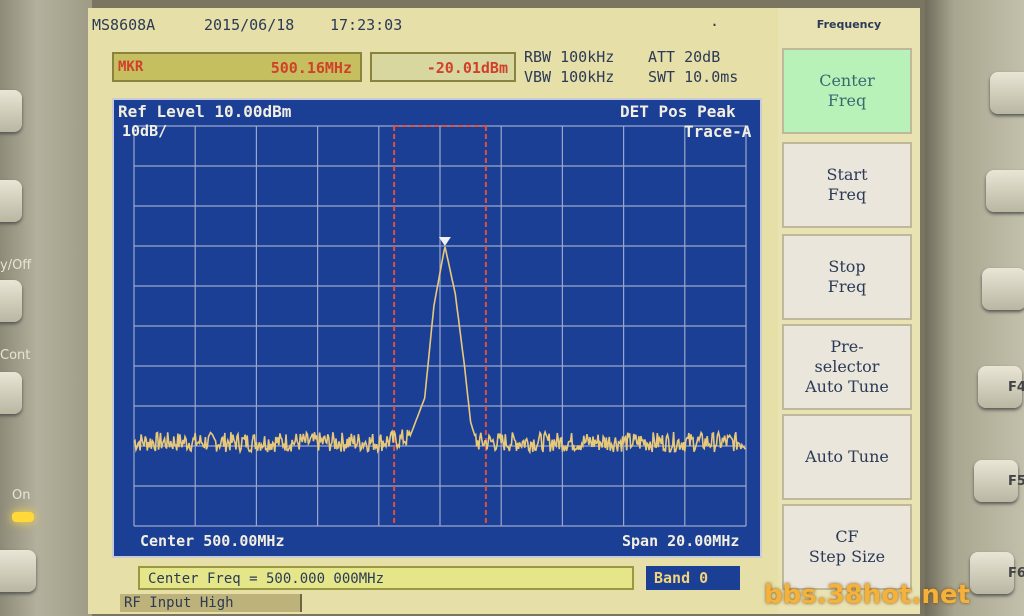 This screenshot has height=616, width=1024. I want to click on rf-status-bar: RF Input High, so click(211, 603).